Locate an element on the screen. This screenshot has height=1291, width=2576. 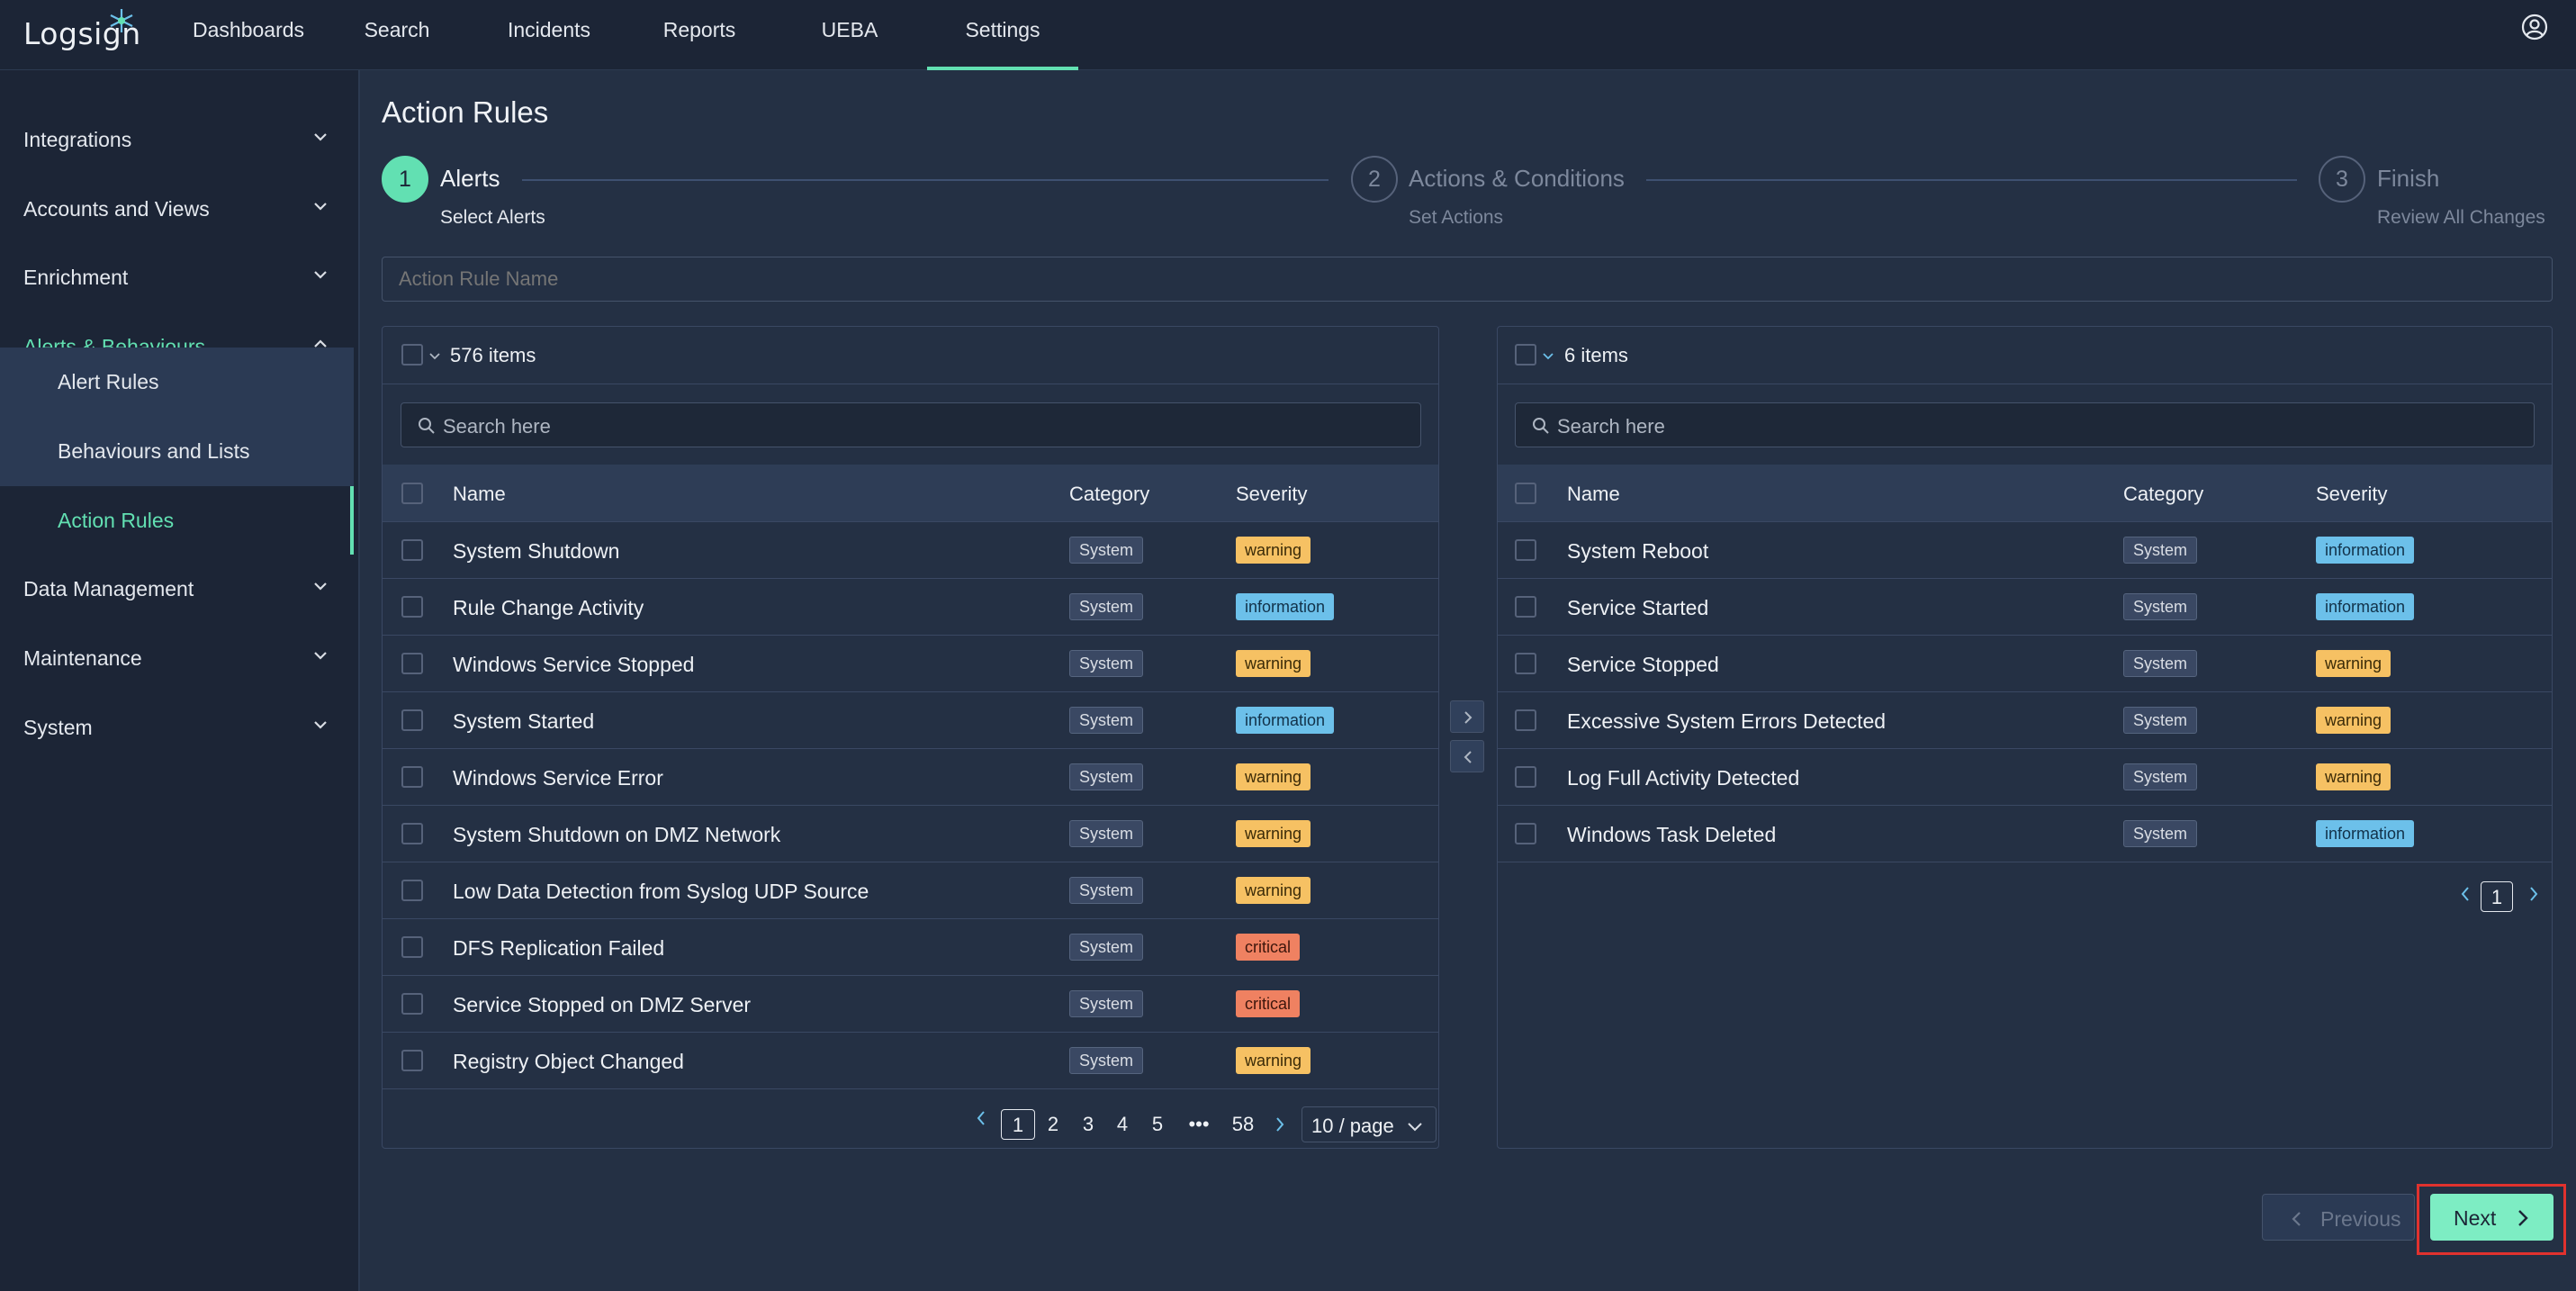
sidebar-item-enrichment: Enrichment is located at coordinates (178, 277).